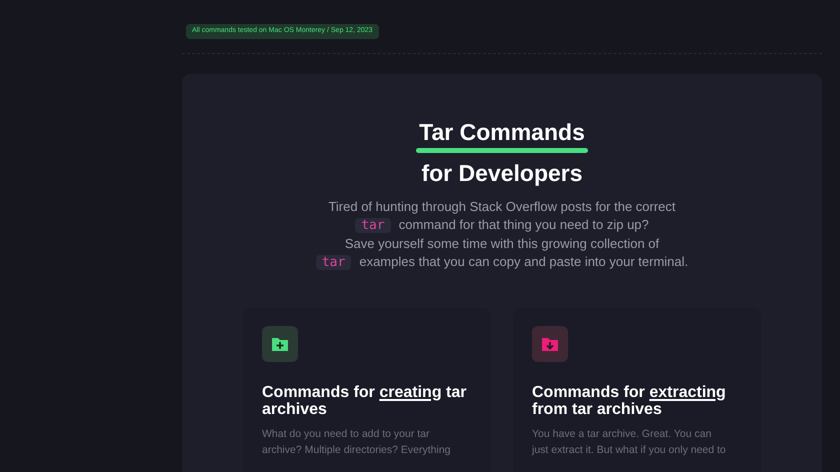 The image size is (840, 472). What do you see at coordinates (365, 401) in the screenshot?
I see `card-title: Commands for creating tar archives` at bounding box center [365, 401].